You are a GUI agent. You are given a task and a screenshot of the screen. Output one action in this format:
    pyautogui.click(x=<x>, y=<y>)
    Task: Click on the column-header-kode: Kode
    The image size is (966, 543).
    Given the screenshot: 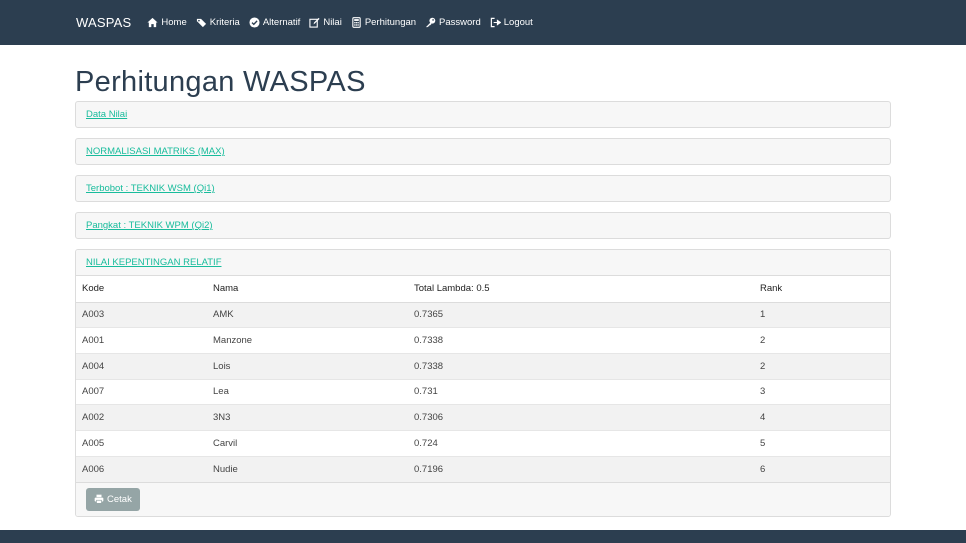 What is the action you would take?
    pyautogui.click(x=141, y=289)
    